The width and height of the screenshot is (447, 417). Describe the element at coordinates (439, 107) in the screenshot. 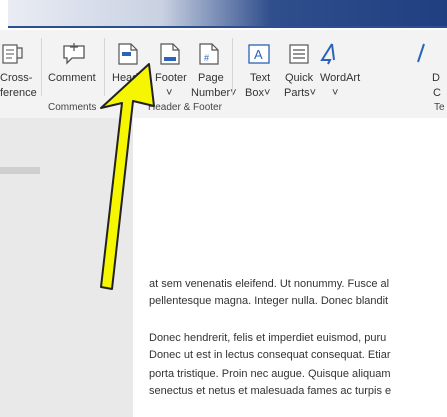

I see `text-group-label: Te` at that location.